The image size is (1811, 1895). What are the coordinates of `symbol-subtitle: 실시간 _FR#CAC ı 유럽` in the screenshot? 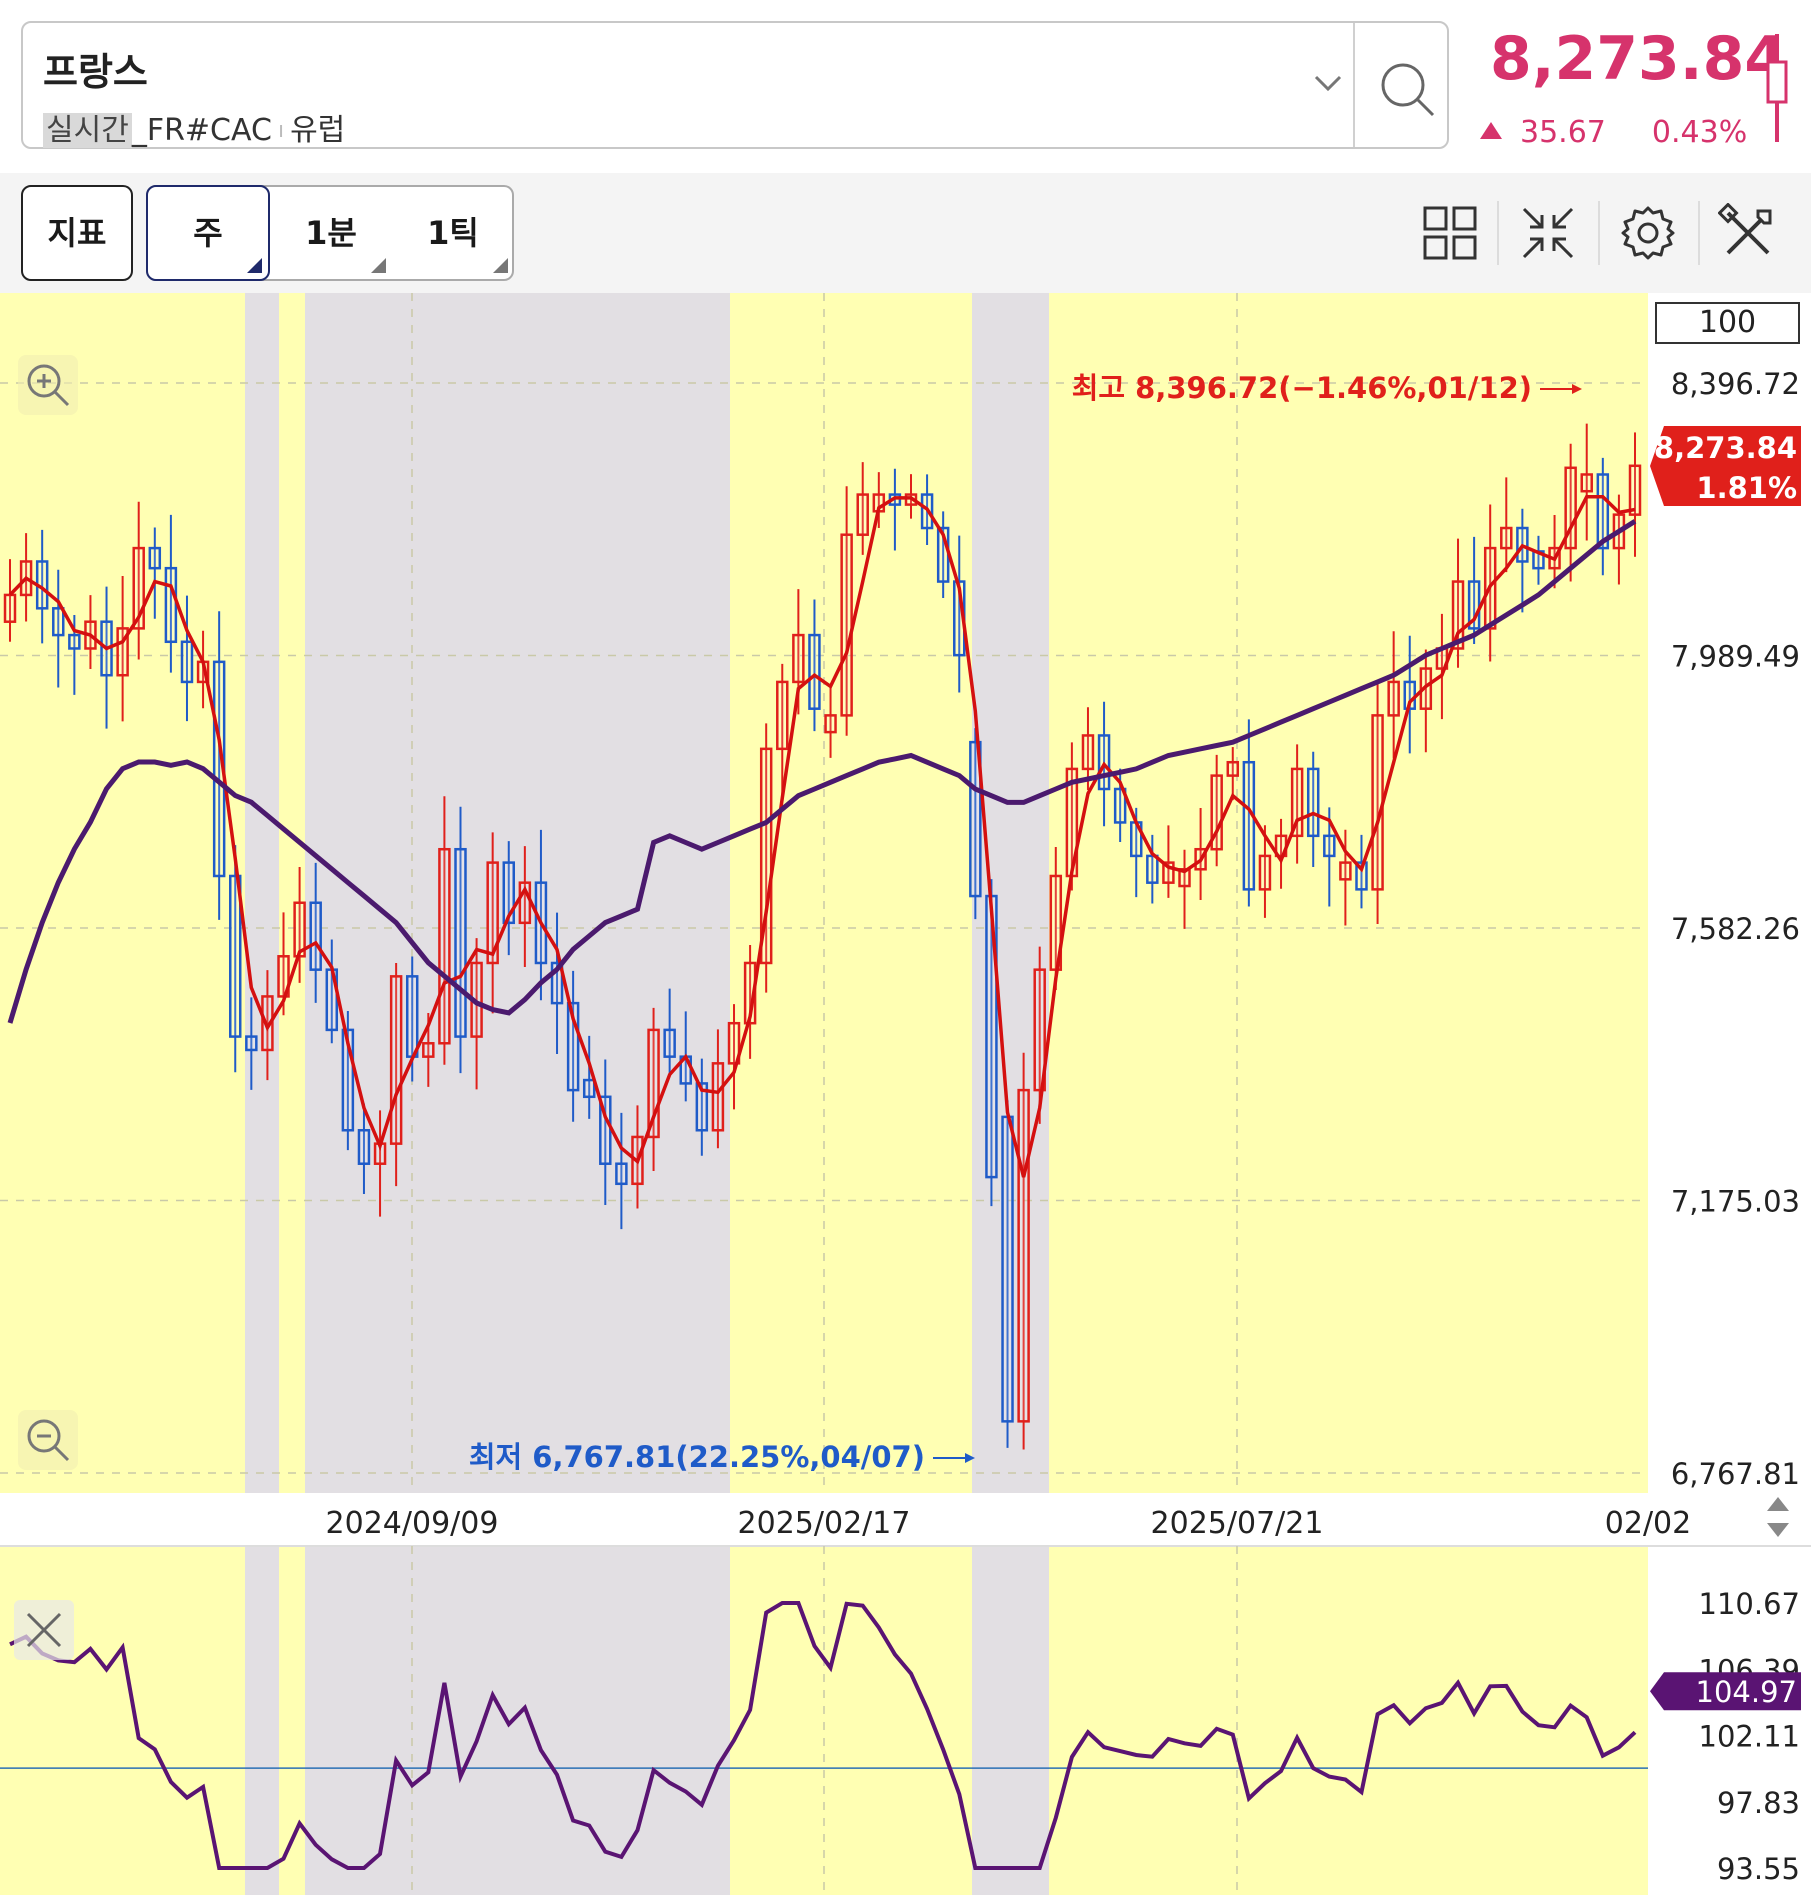 It's located at (194, 127).